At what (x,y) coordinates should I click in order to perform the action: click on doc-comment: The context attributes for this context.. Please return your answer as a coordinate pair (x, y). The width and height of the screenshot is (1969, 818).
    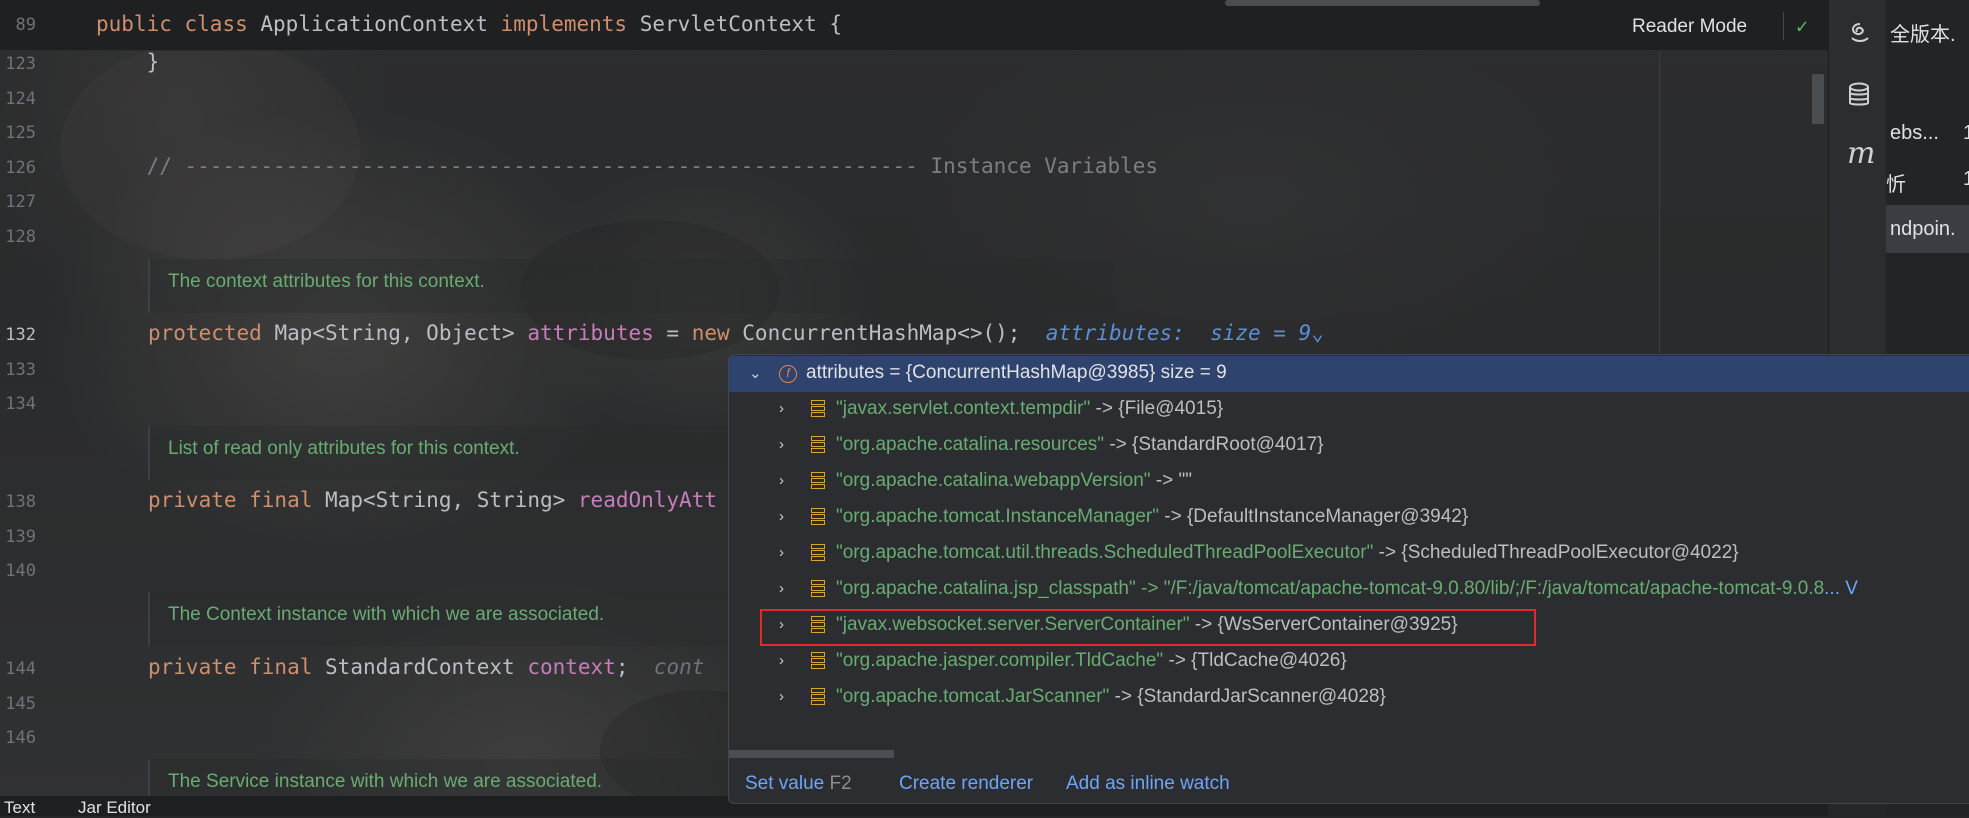
    Looking at the image, I should click on (631, 286).